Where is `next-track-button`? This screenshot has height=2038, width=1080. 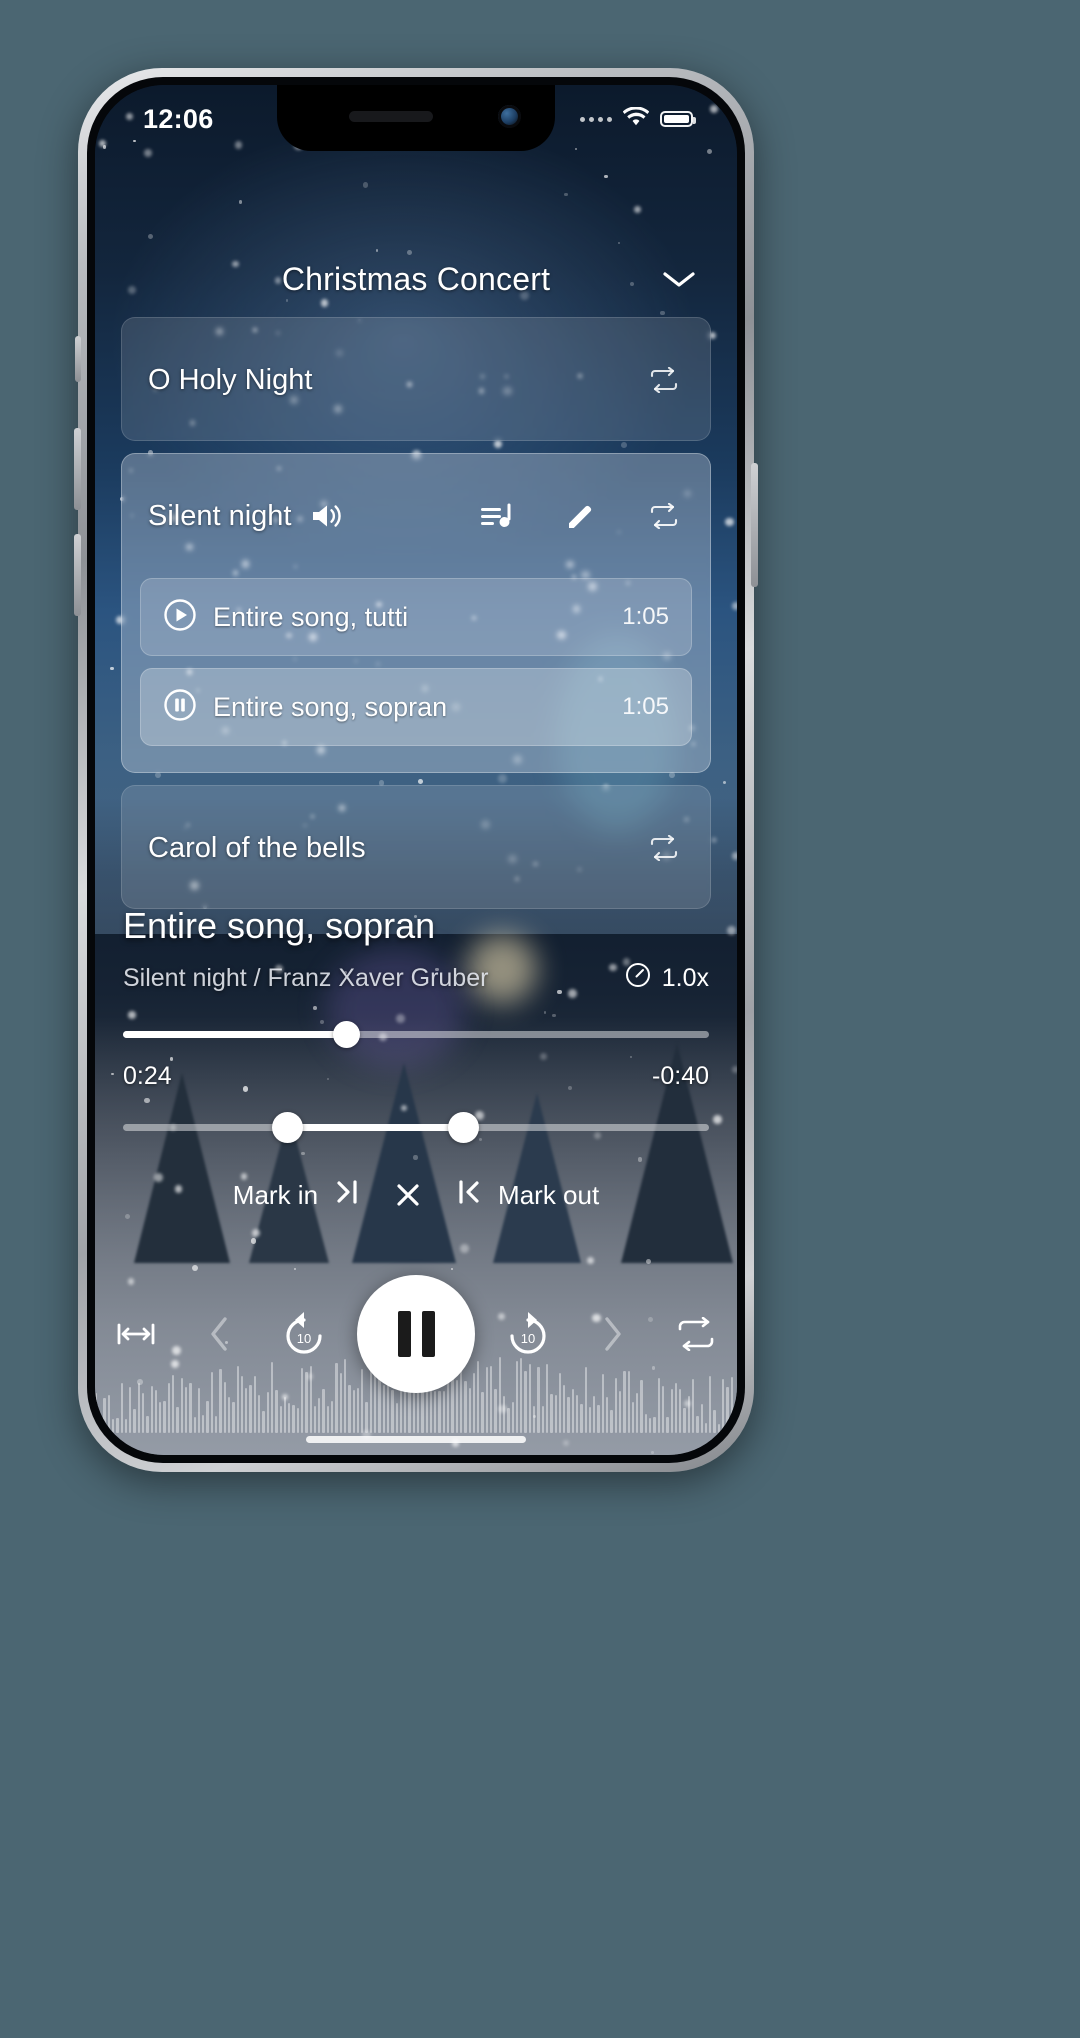 next-track-button is located at coordinates (612, 1334).